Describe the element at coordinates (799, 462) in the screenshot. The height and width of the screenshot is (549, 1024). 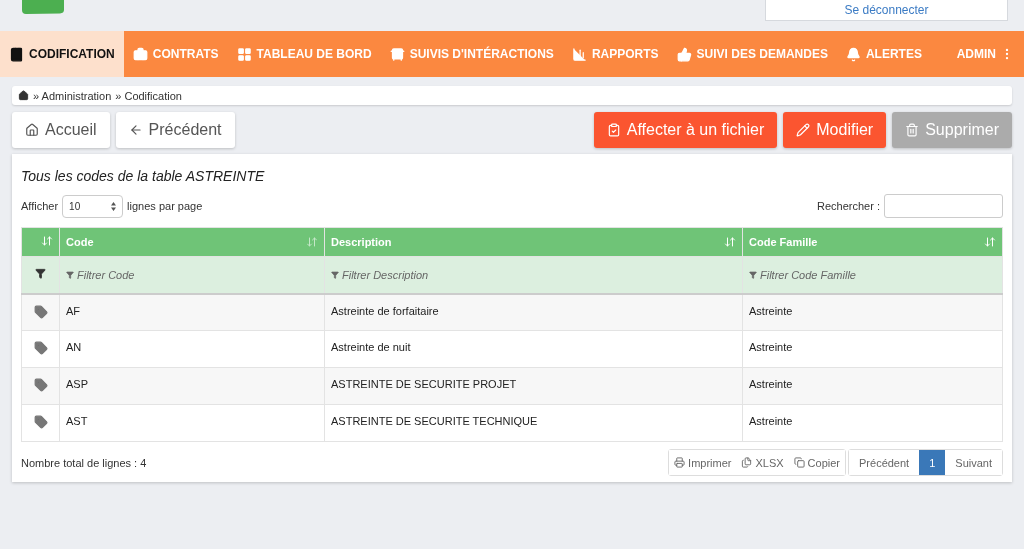
I see `copy-icon` at that location.